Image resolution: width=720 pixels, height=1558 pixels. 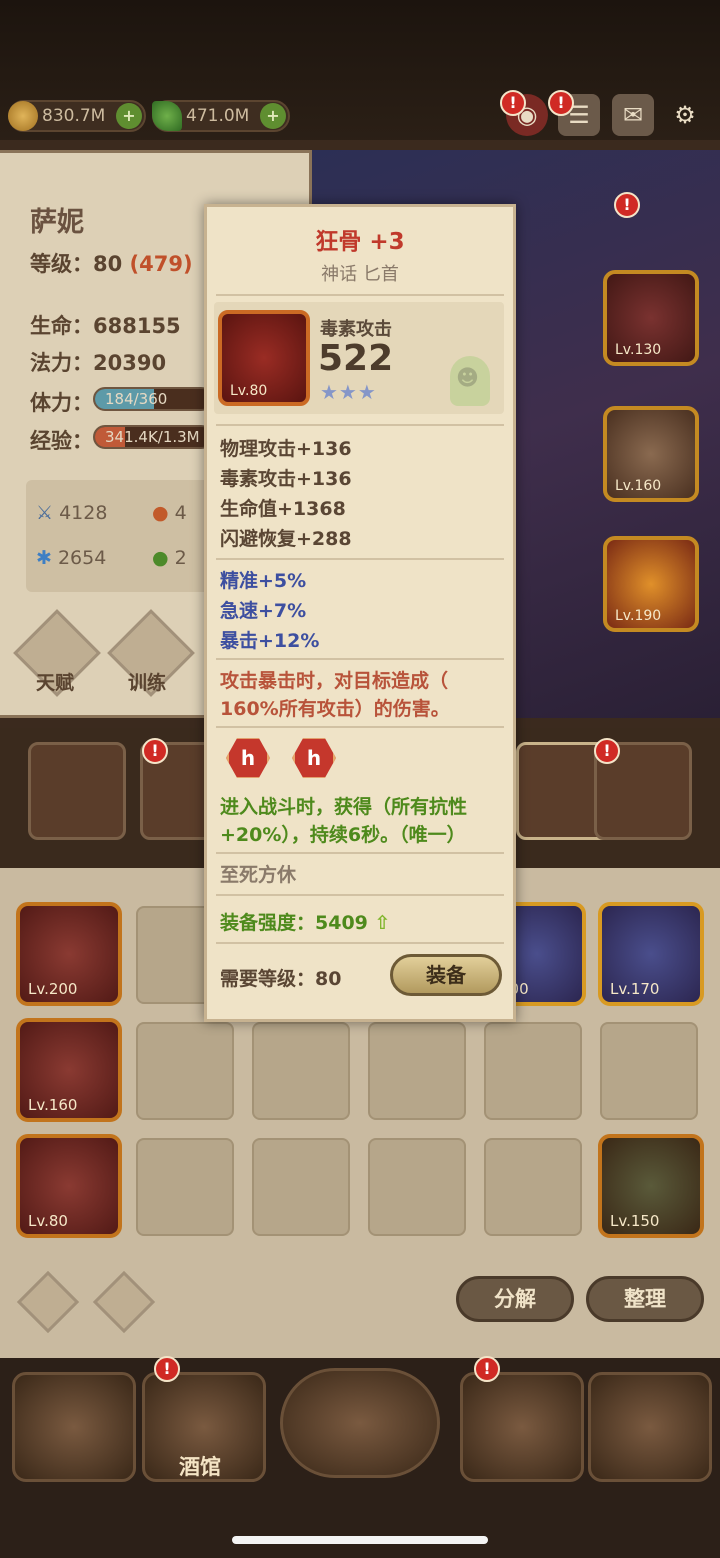 What do you see at coordinates (446, 975) in the screenshot?
I see `equip-button: 装备` at bounding box center [446, 975].